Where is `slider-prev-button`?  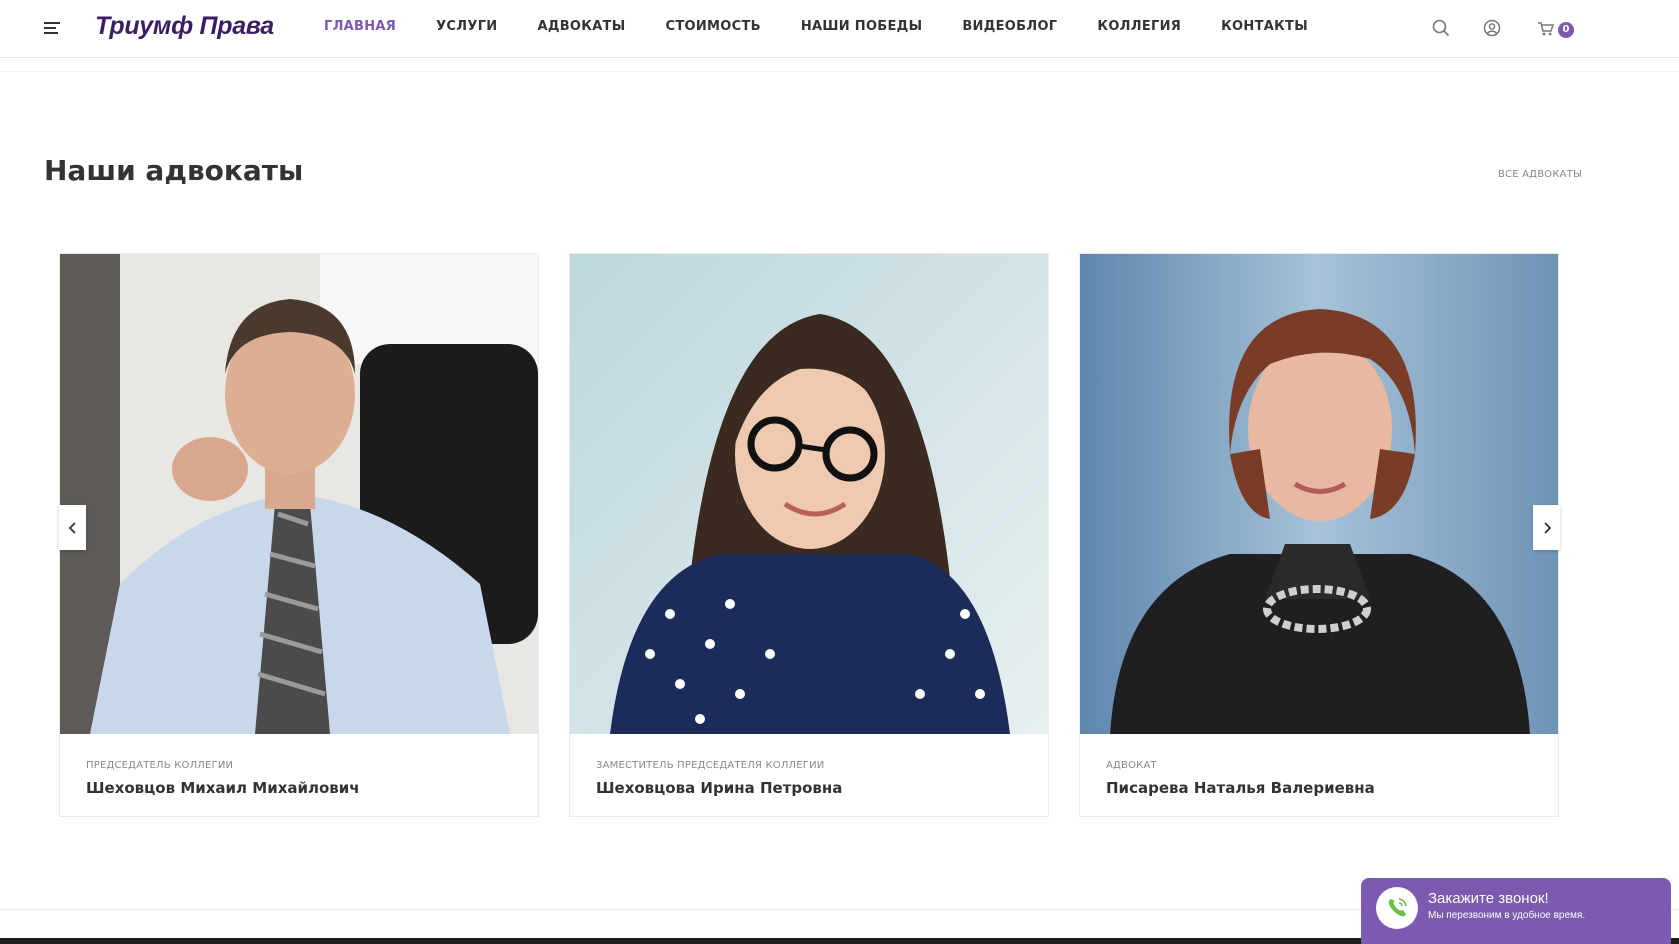 slider-prev-button is located at coordinates (72, 527).